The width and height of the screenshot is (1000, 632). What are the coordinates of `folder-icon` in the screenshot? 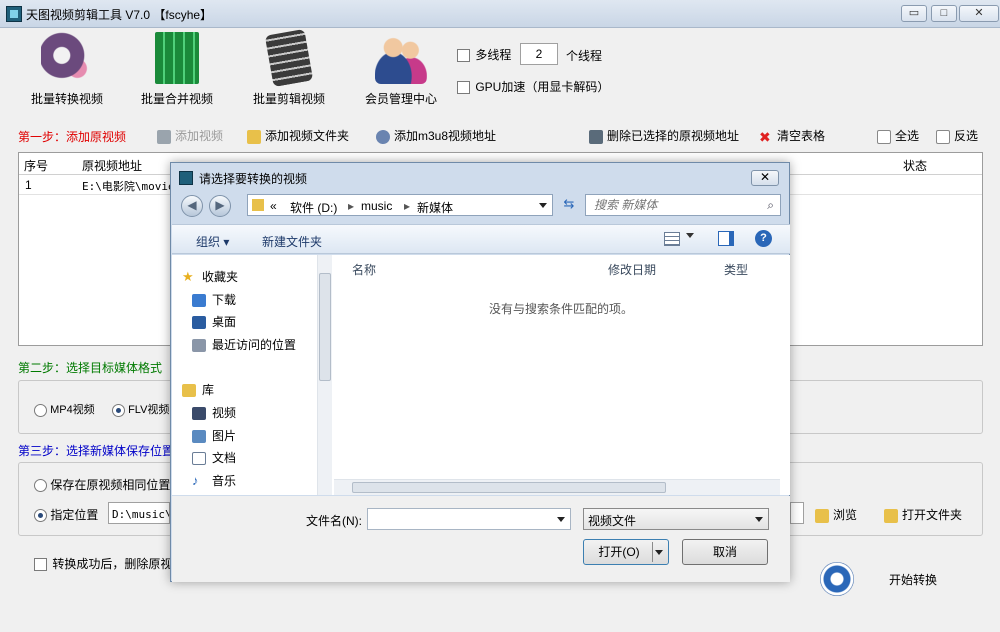 It's located at (254, 136).